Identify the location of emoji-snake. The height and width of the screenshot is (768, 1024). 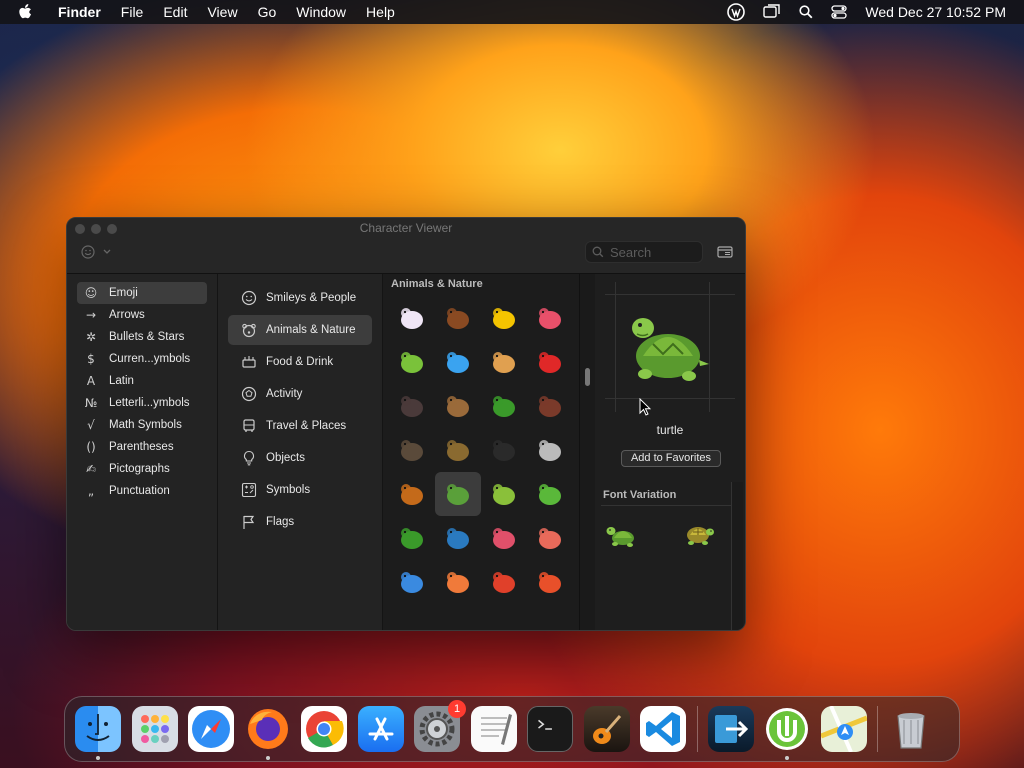
(504, 494).